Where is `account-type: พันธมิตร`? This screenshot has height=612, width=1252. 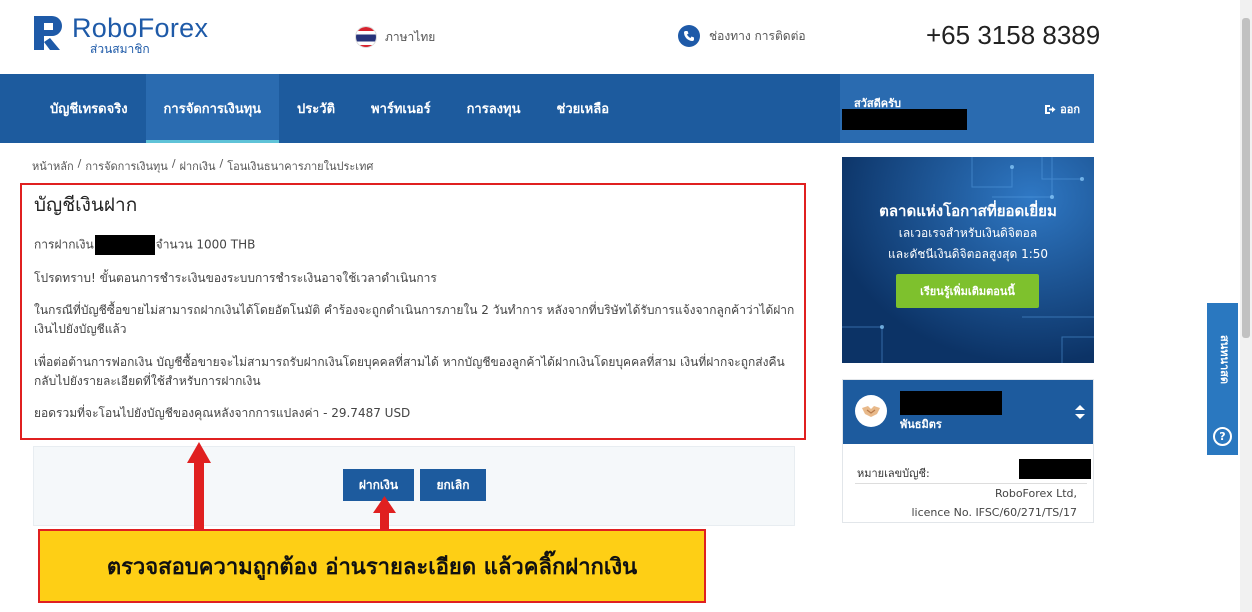 account-type: พันธมิตร is located at coordinates (921, 424).